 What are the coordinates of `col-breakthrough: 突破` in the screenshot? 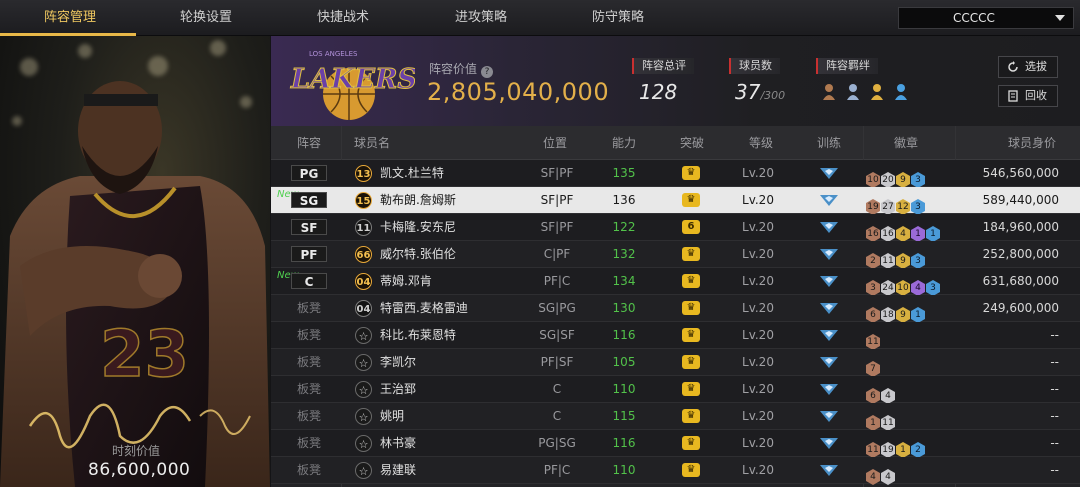 It's located at (692, 143).